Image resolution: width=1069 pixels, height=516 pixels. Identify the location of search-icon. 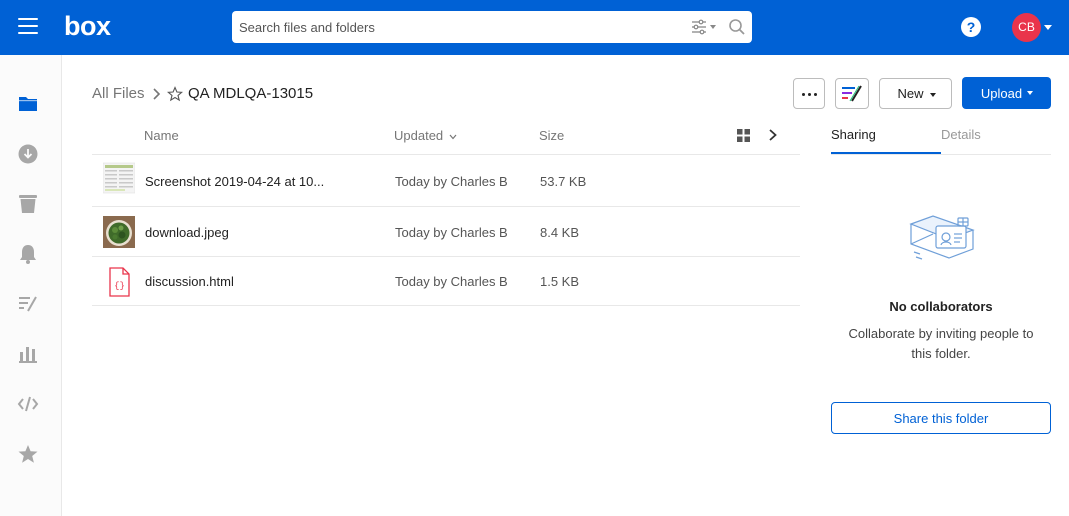
(737, 27).